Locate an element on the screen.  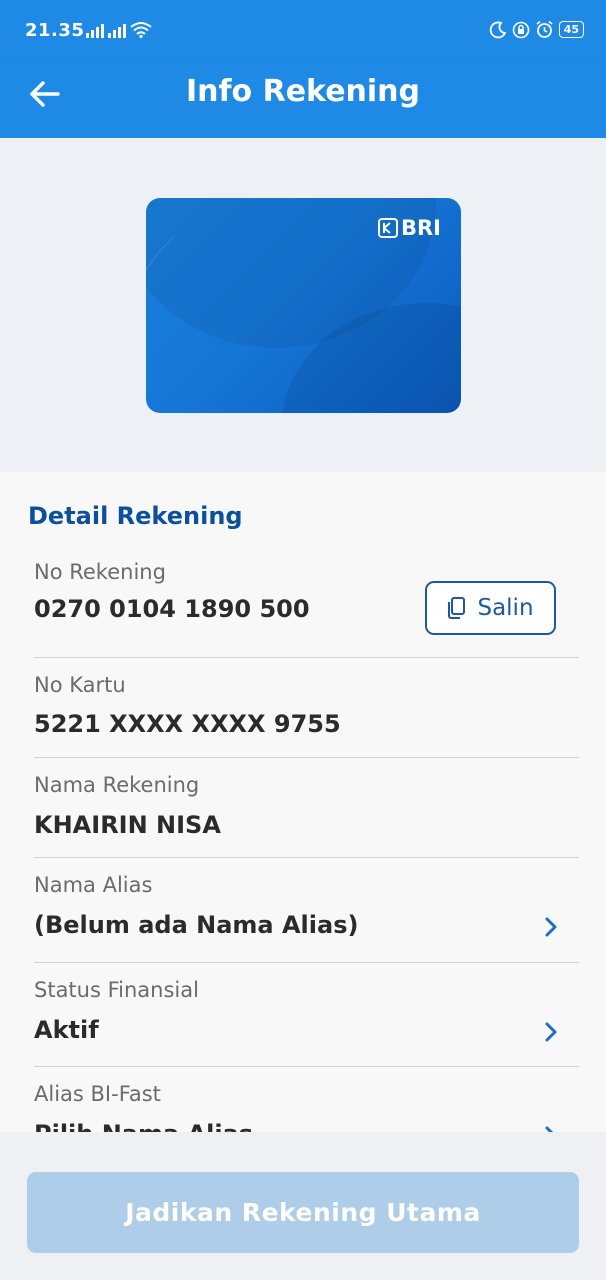
status-bar: 21.35 45 is located at coordinates (303, 30).